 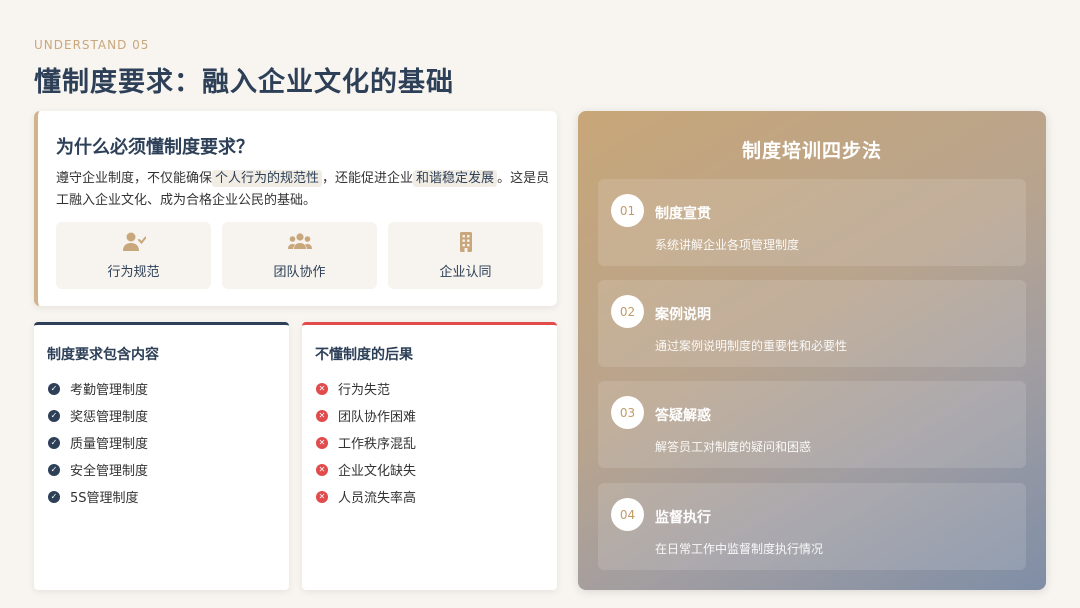 What do you see at coordinates (812, 222) in the screenshot?
I see `step-card: 01 制度宣贯 系统讲解企业各项管理制度` at bounding box center [812, 222].